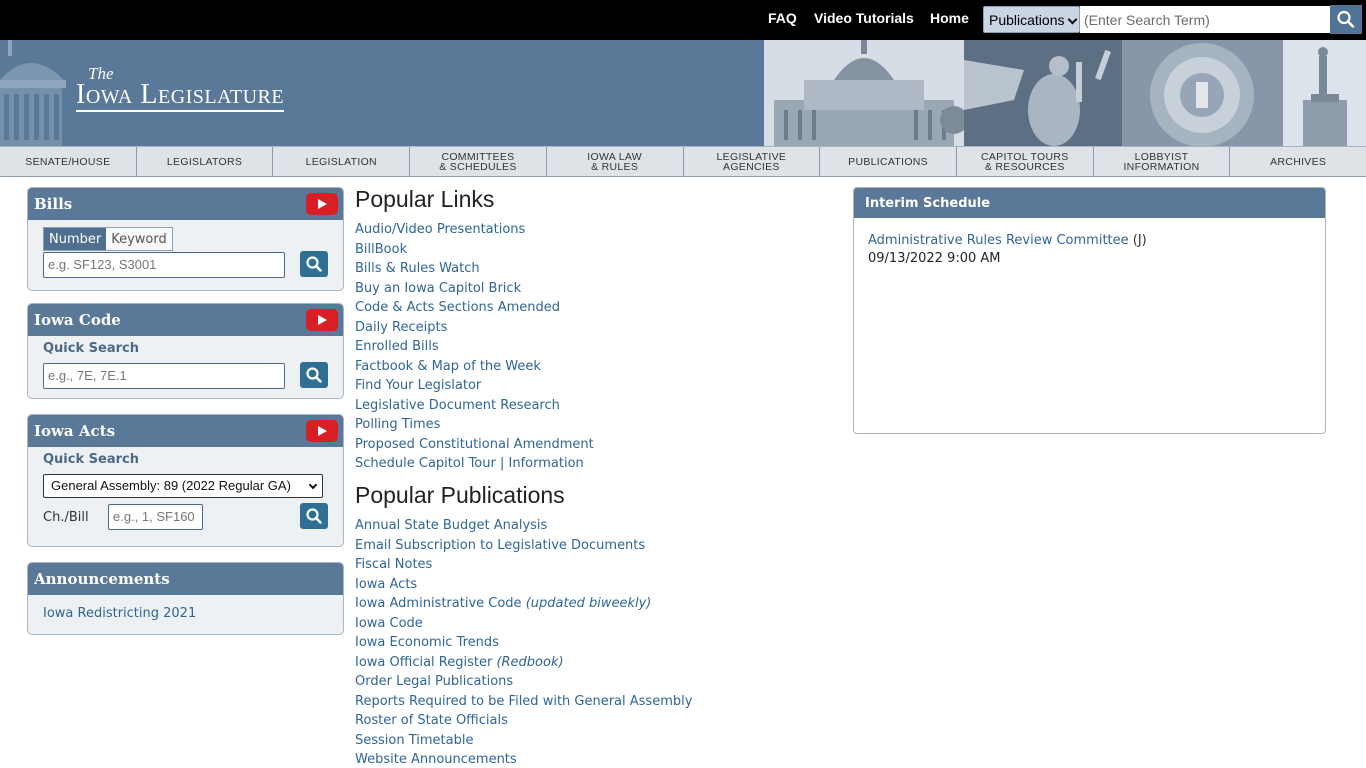 This screenshot has height=768, width=1366. What do you see at coordinates (546, 463) in the screenshot?
I see `capitol-tour-information-link: Information` at bounding box center [546, 463].